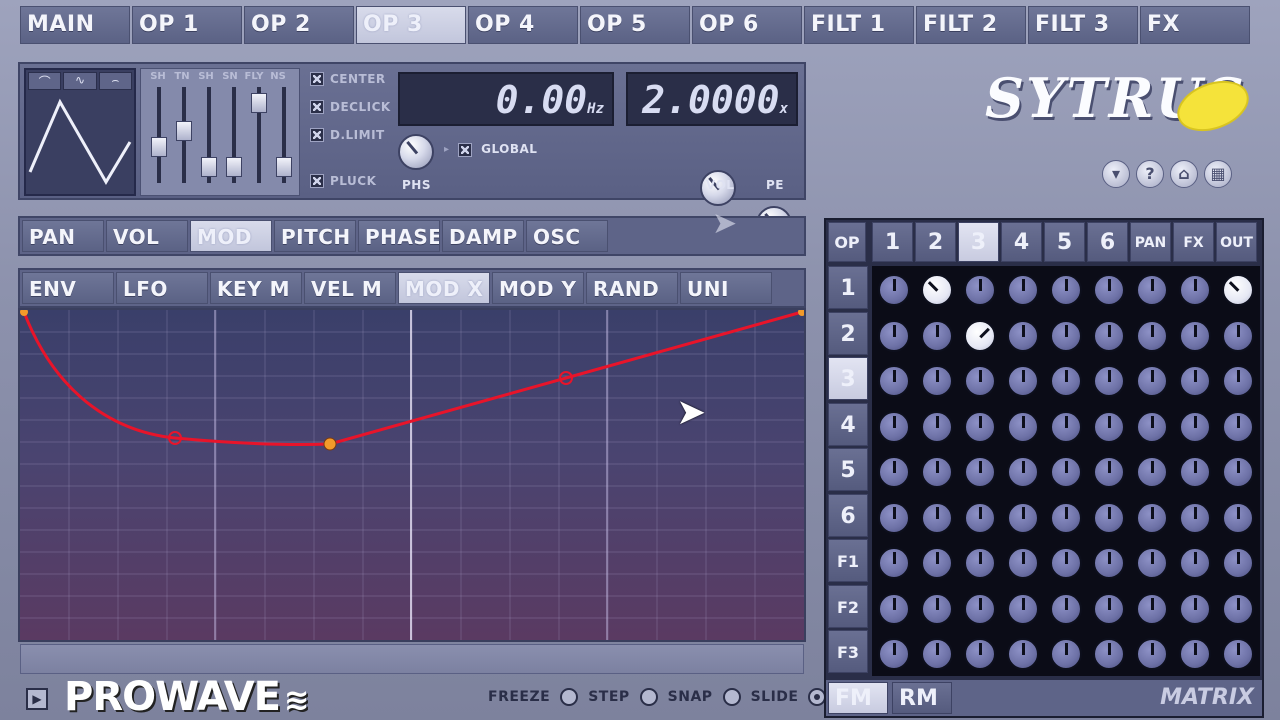  I want to click on phase-knob, so click(416, 152).